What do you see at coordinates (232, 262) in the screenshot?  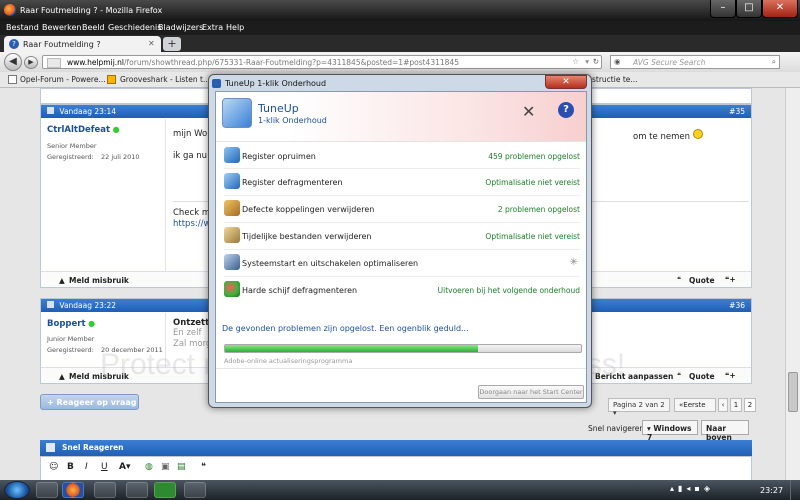 I see `startup-monitor-icon` at bounding box center [232, 262].